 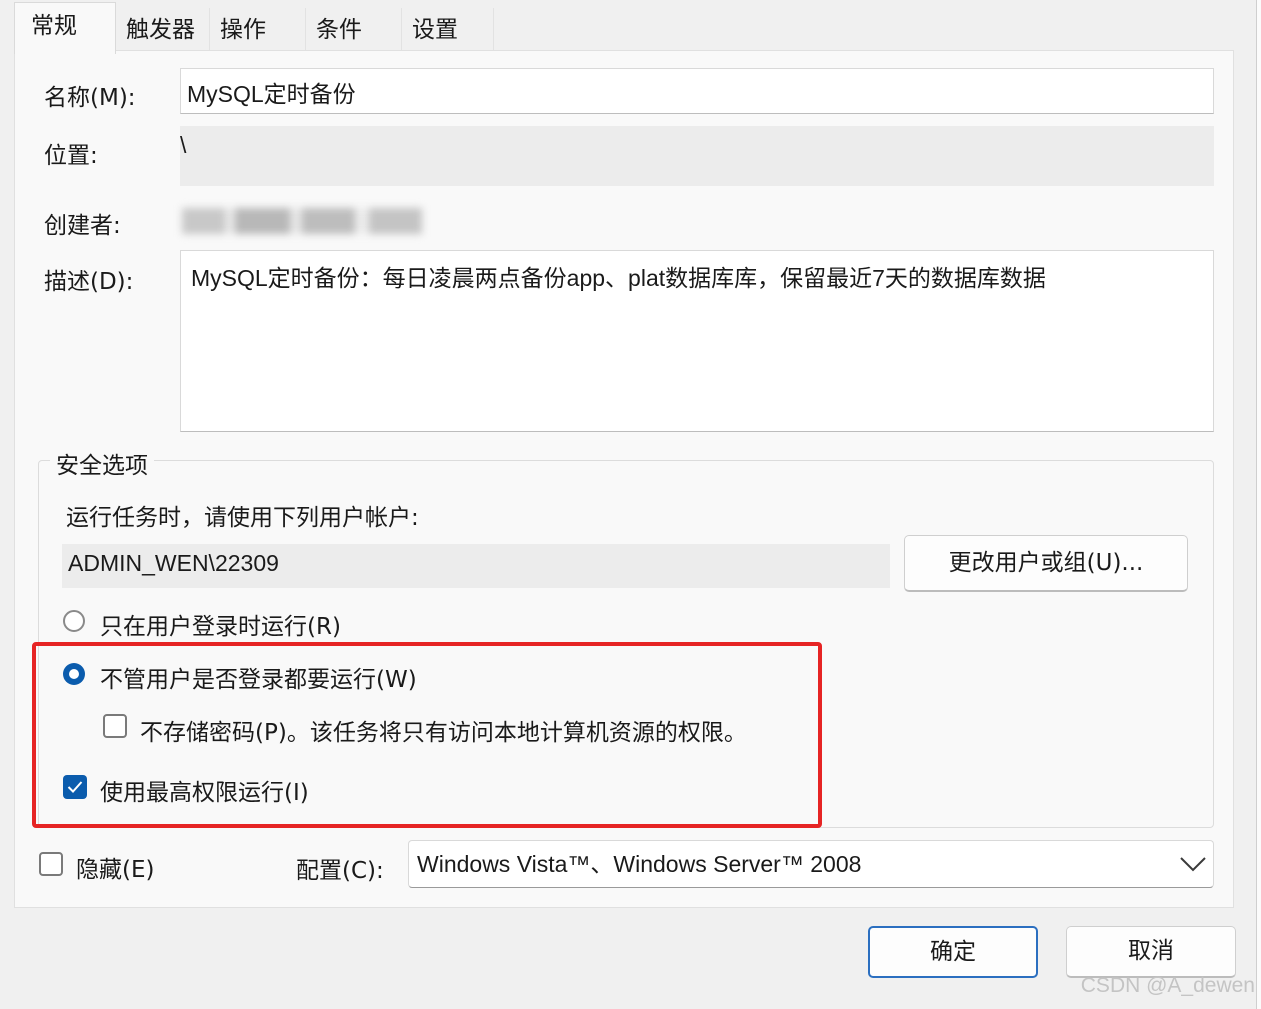 I want to click on highest-privileges-label: 使用最高权限运行(I), so click(x=204, y=790).